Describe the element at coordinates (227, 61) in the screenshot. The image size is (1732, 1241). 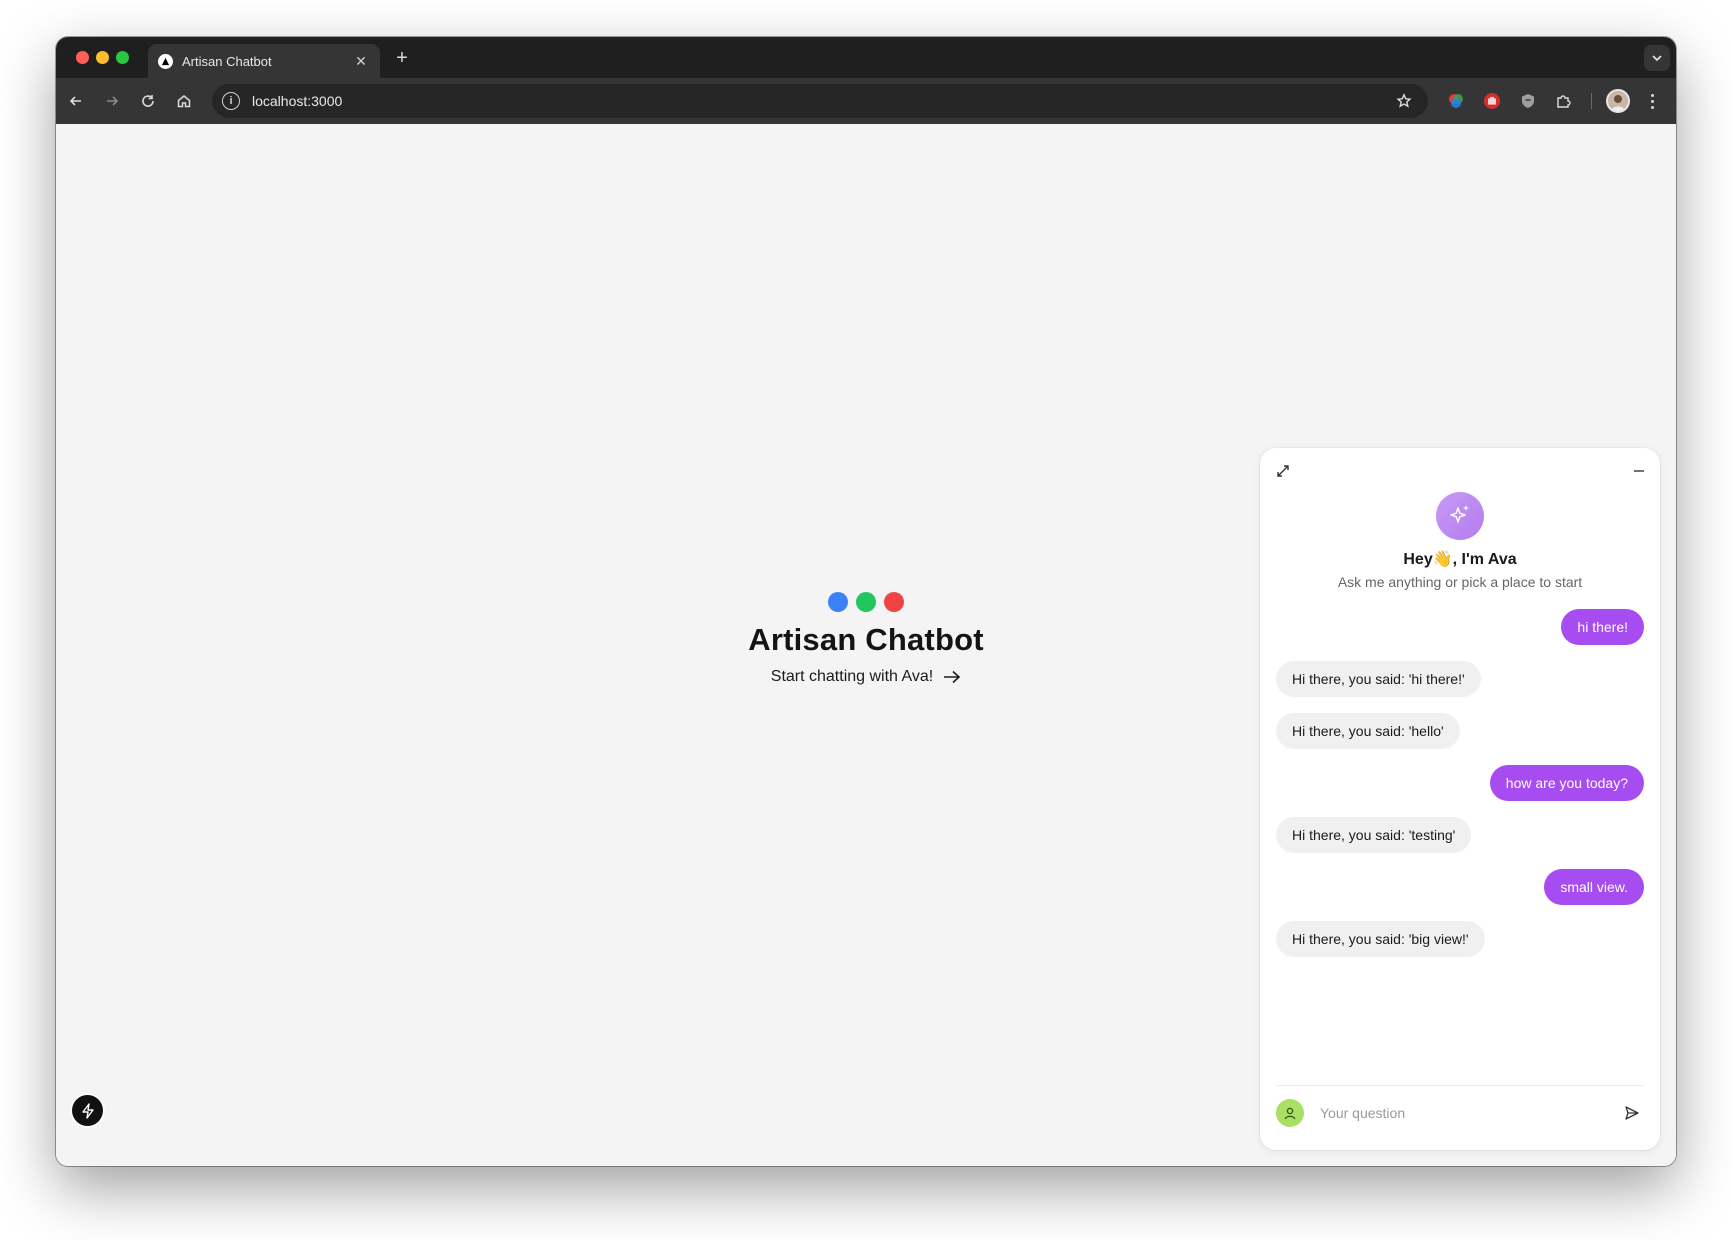
I see `tab-title: Artisan Chatbot` at that location.